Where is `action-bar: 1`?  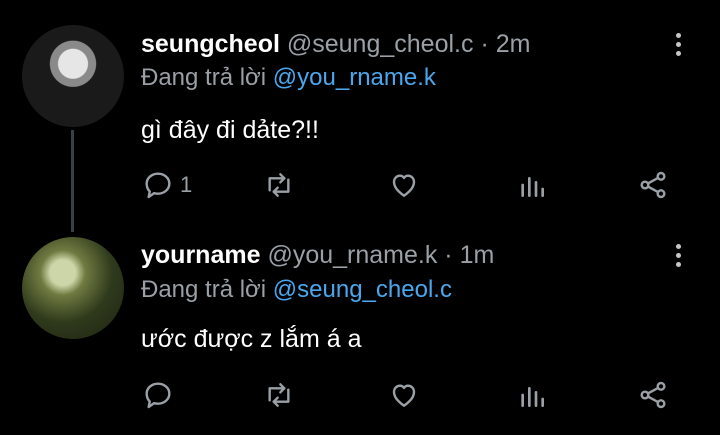 action-bar: 1 is located at coordinates (360, 185).